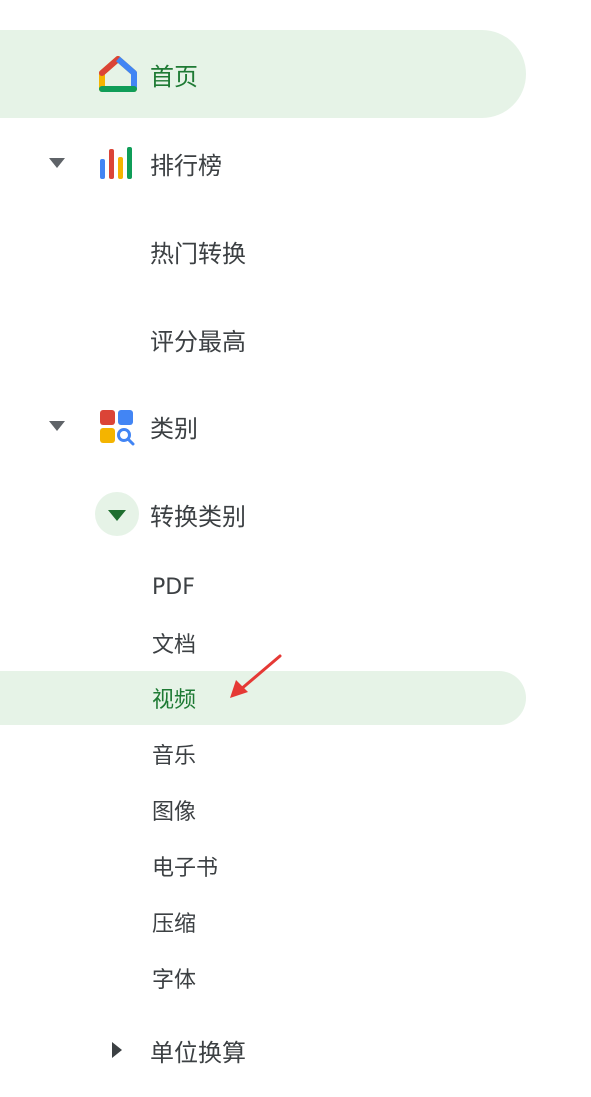 The width and height of the screenshot is (591, 1097). I want to click on sidebar-subitem-label: 视频, so click(174, 700).